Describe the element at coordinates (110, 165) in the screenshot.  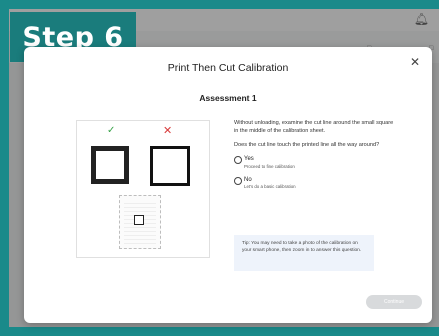
I see `good-cut-square` at that location.